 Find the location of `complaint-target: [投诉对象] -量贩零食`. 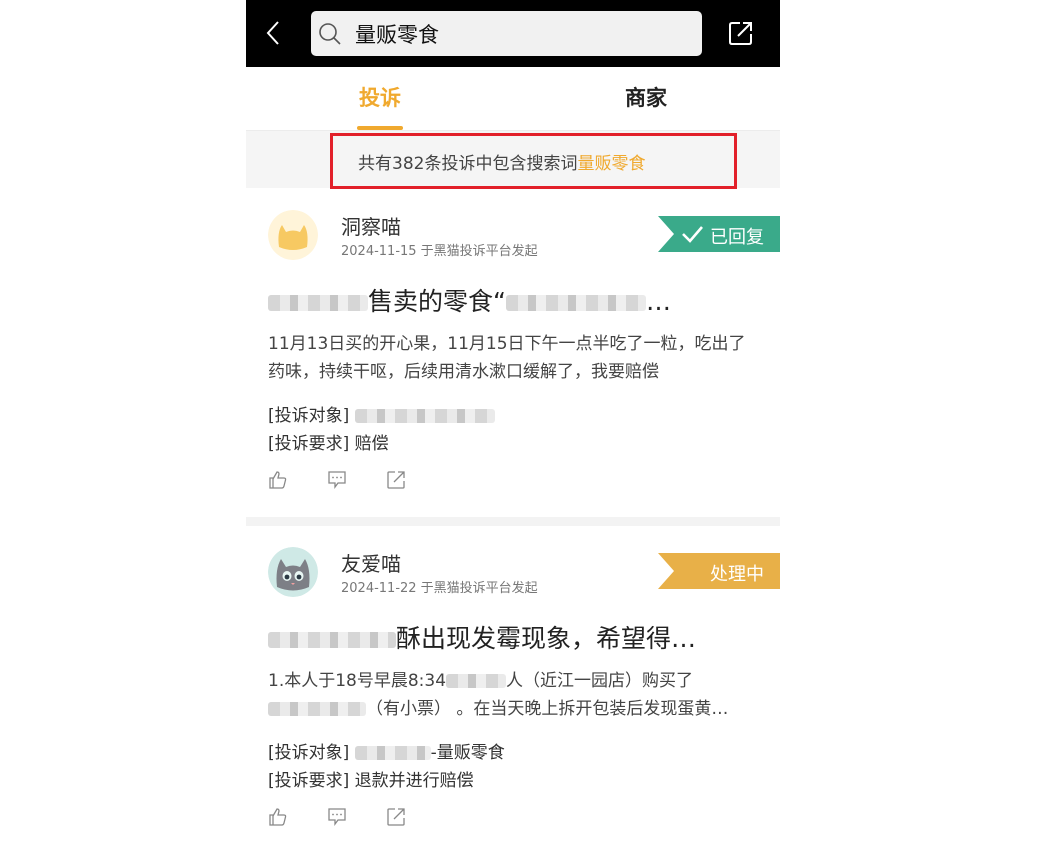

complaint-target: [投诉对象] -量贩零食 is located at coordinates (386, 753).